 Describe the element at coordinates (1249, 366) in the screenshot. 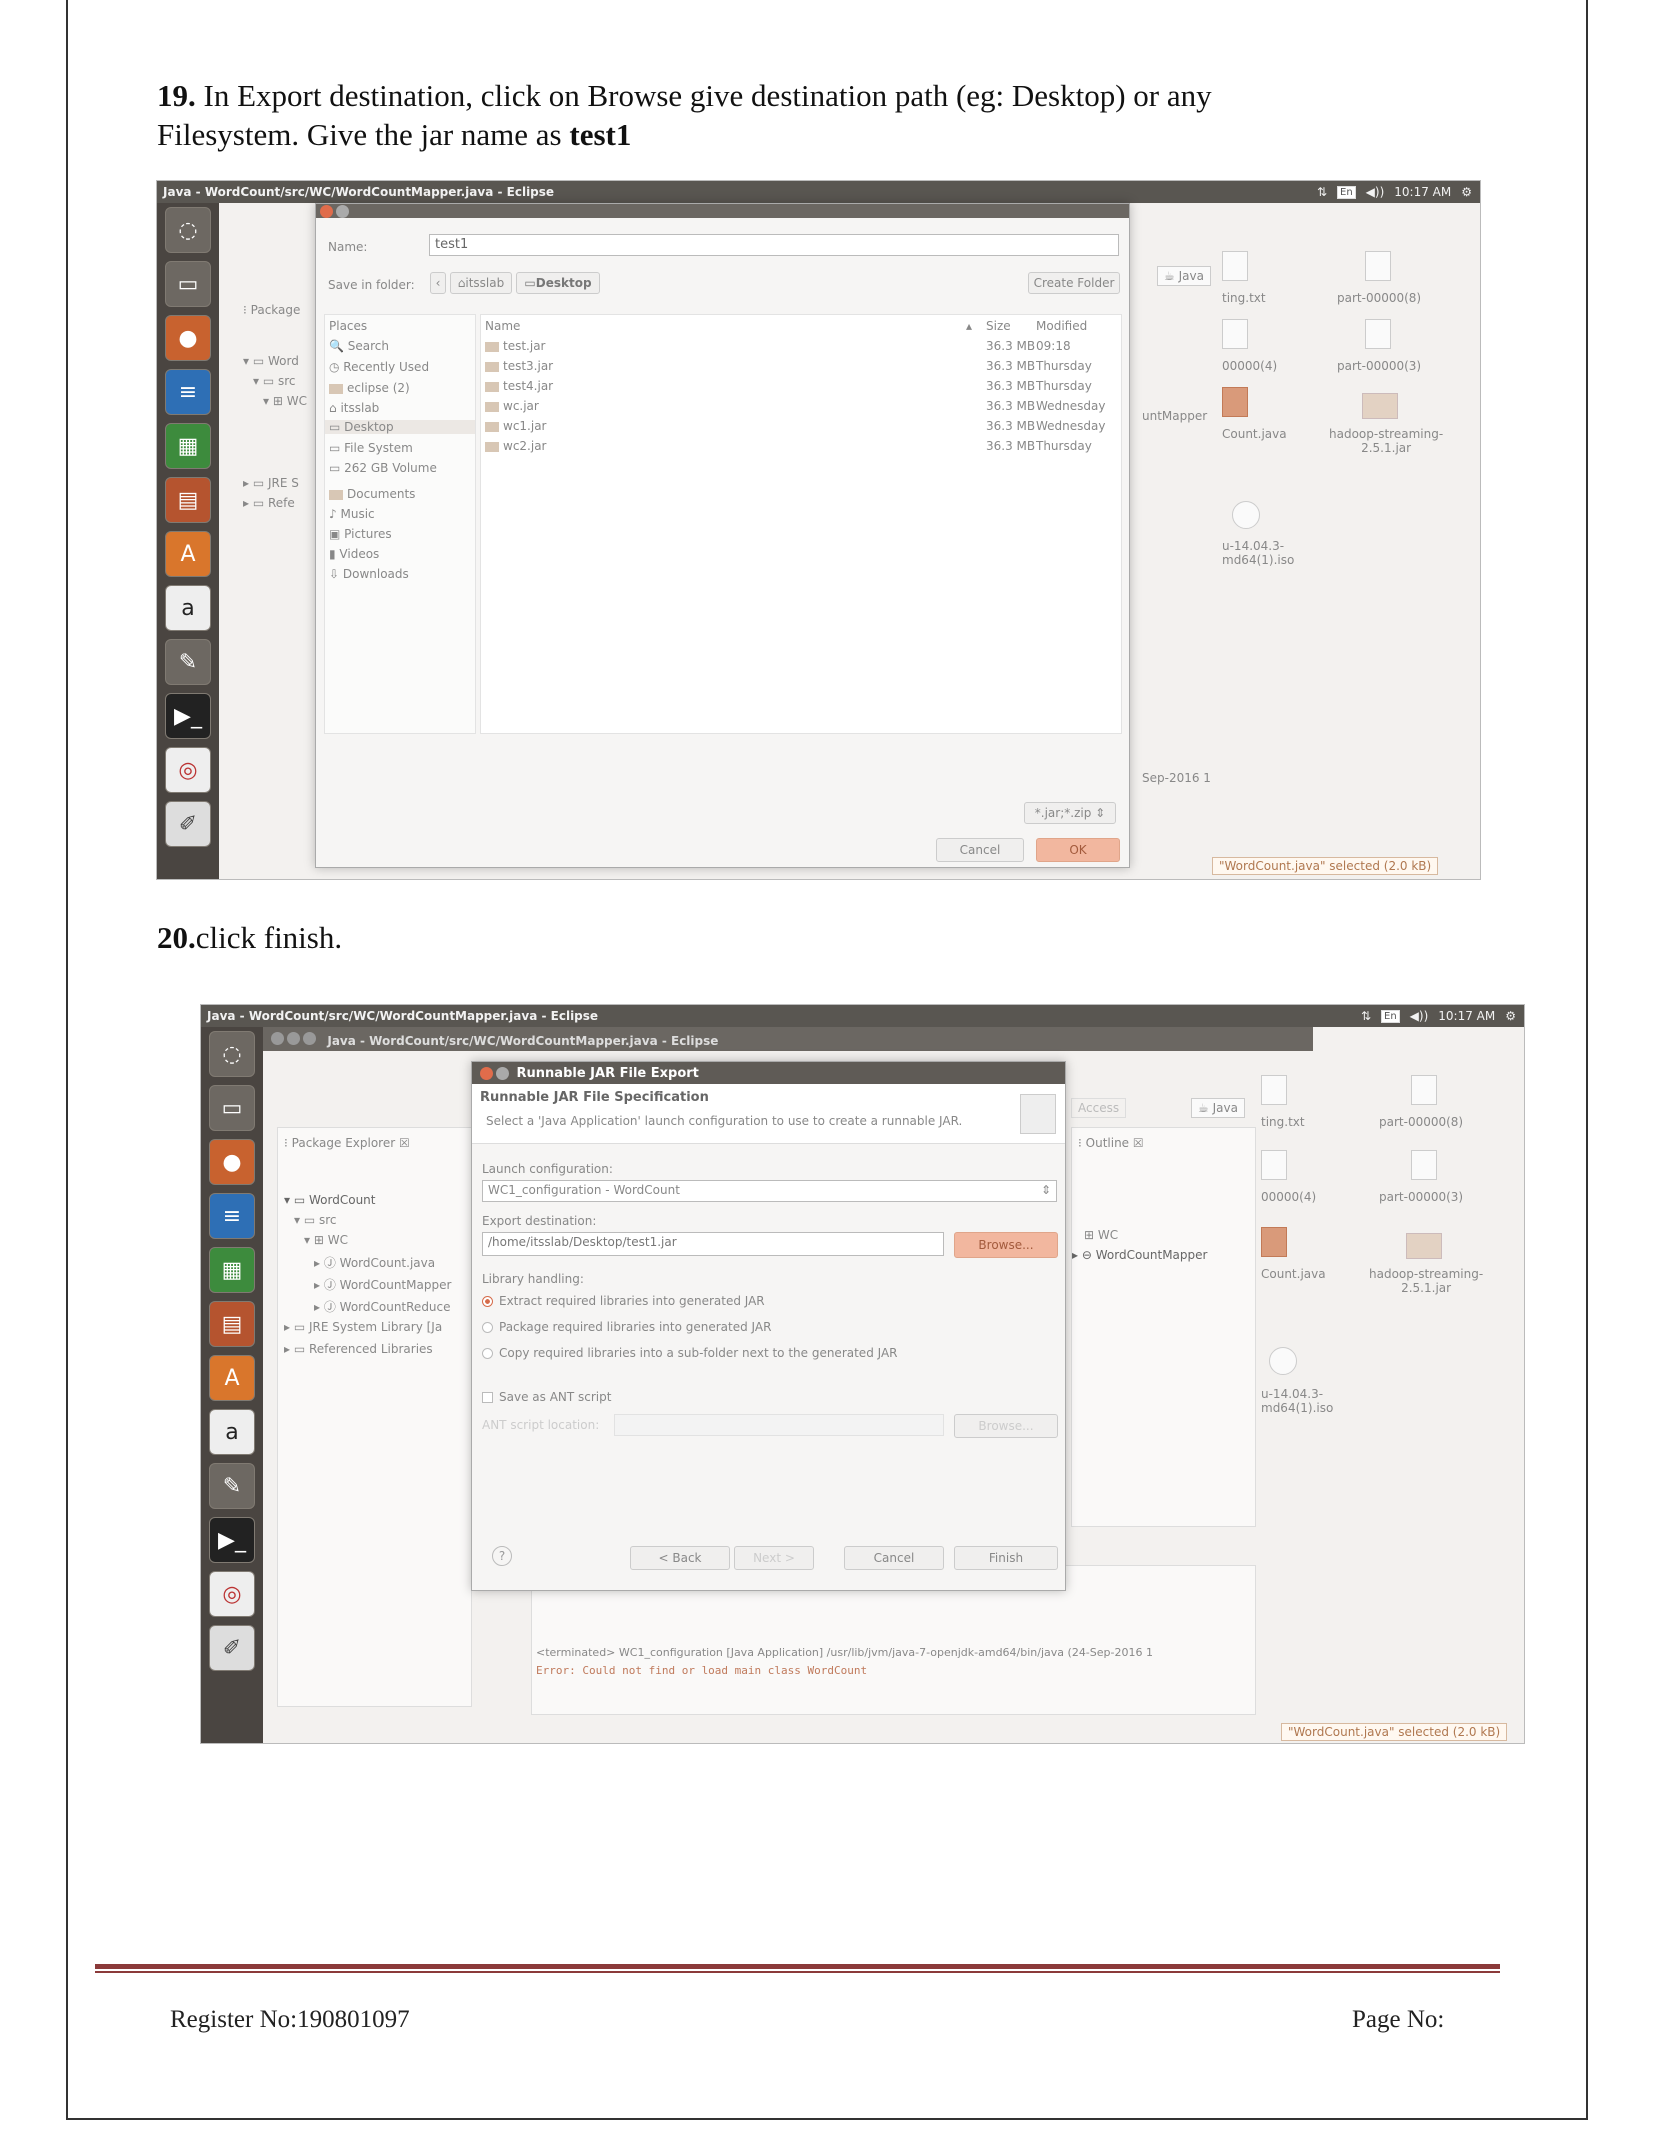

I see `desktop-file-part4: 00000(4)` at that location.